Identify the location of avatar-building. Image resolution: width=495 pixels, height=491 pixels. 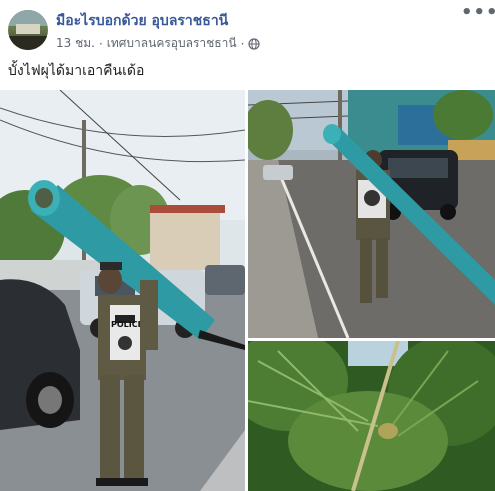
(28, 29).